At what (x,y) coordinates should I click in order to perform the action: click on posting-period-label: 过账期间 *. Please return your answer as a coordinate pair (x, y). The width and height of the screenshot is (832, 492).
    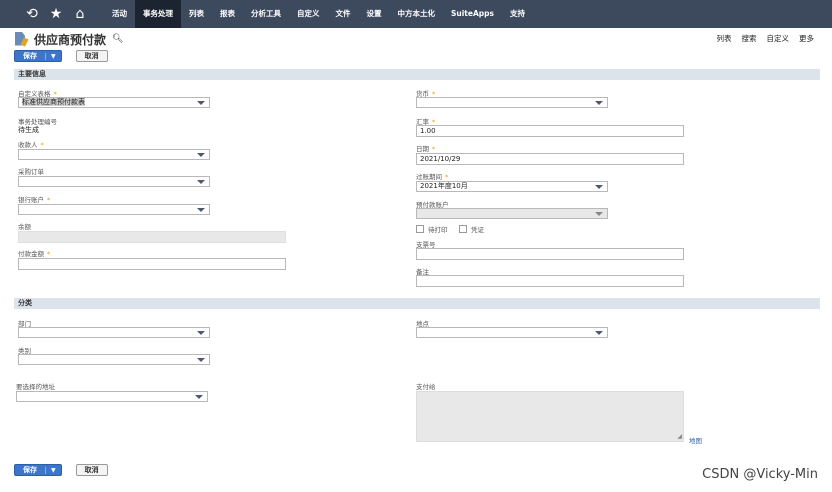
    Looking at the image, I should click on (432, 177).